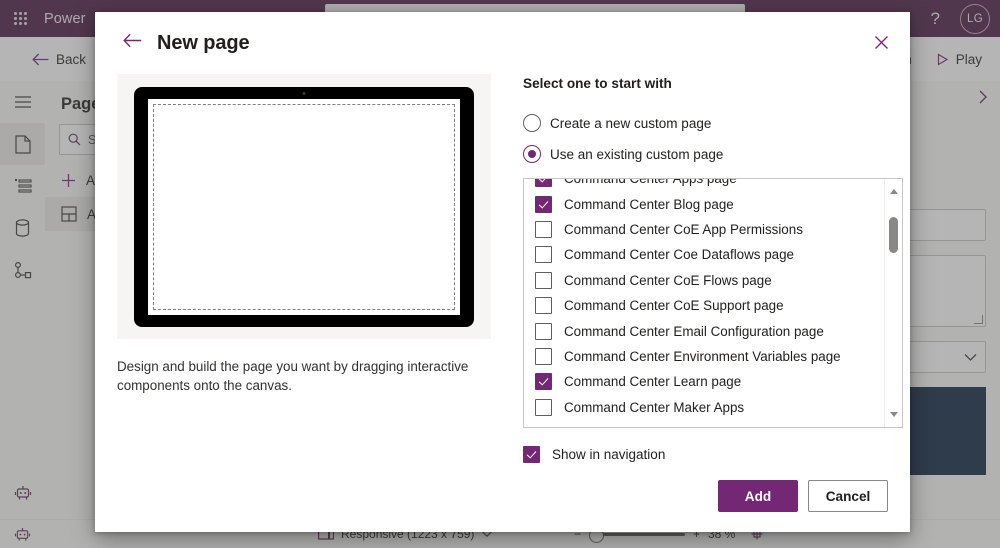 Image resolution: width=1000 pixels, height=548 pixels. I want to click on hamburger-menu-icon, so click(22, 102).